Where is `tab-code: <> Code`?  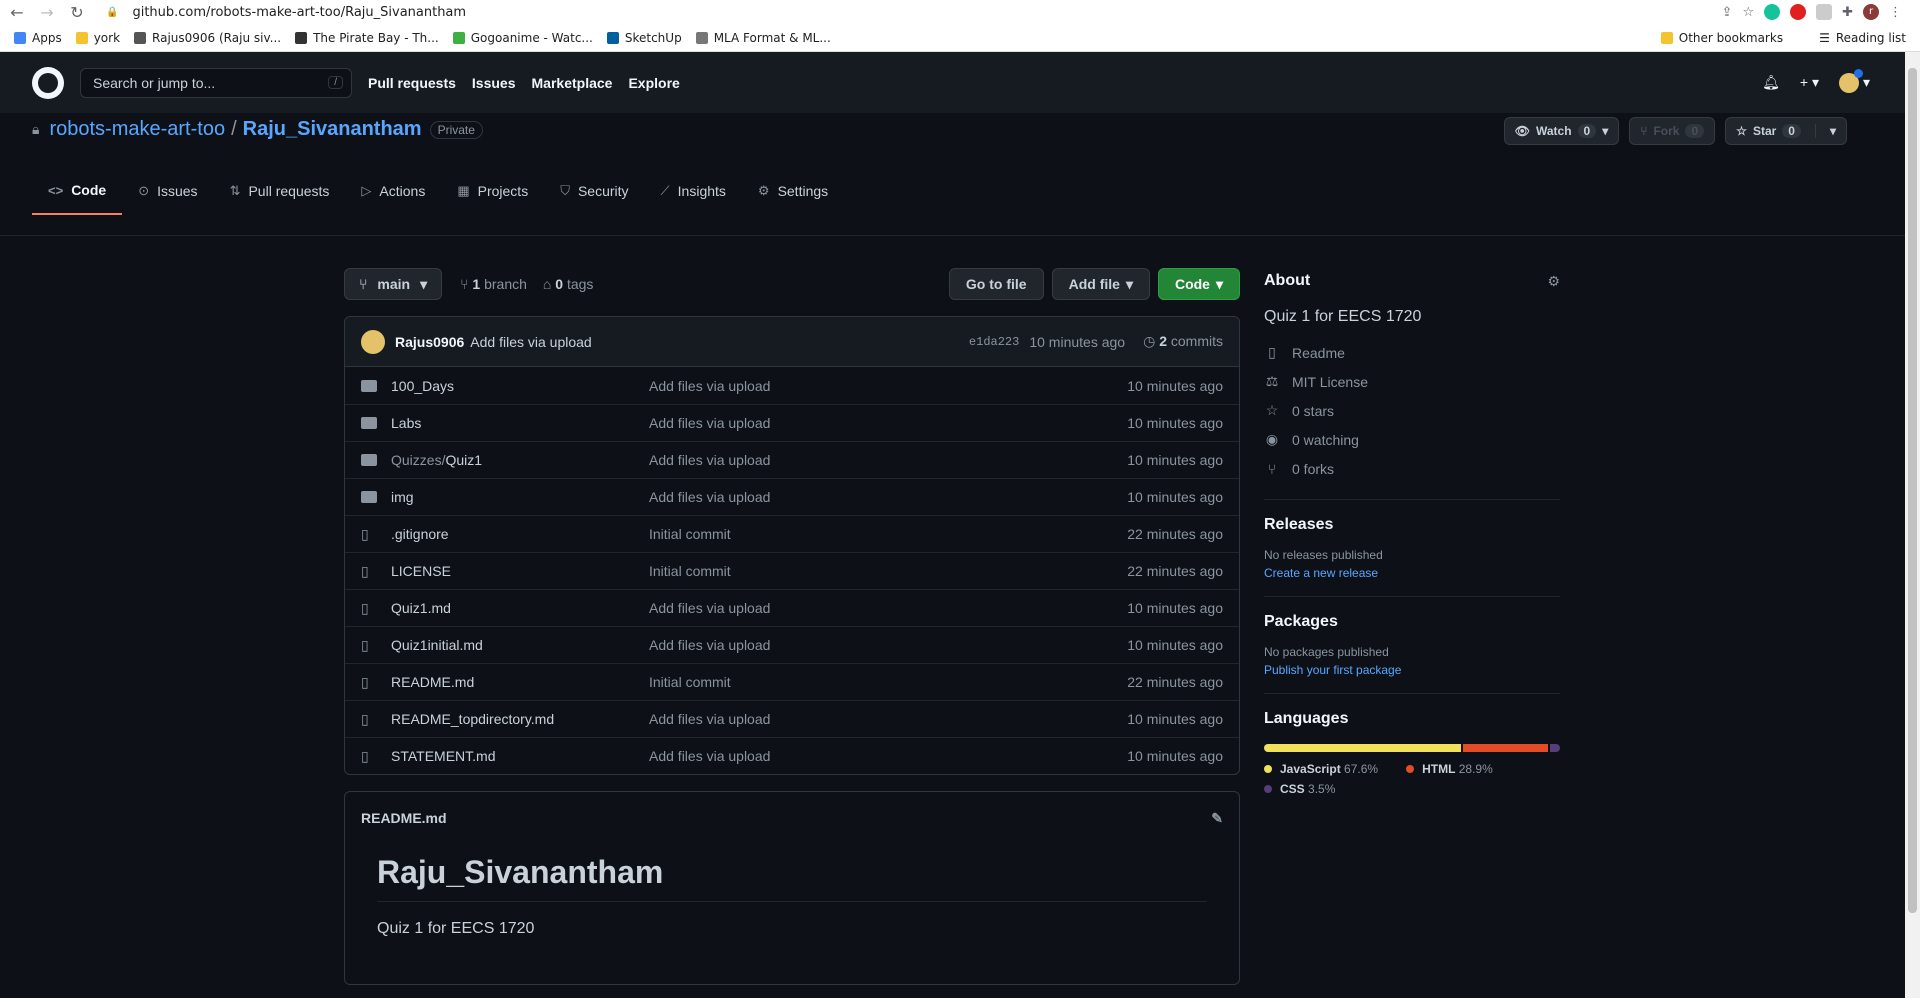 tab-code: <> Code is located at coordinates (77, 191).